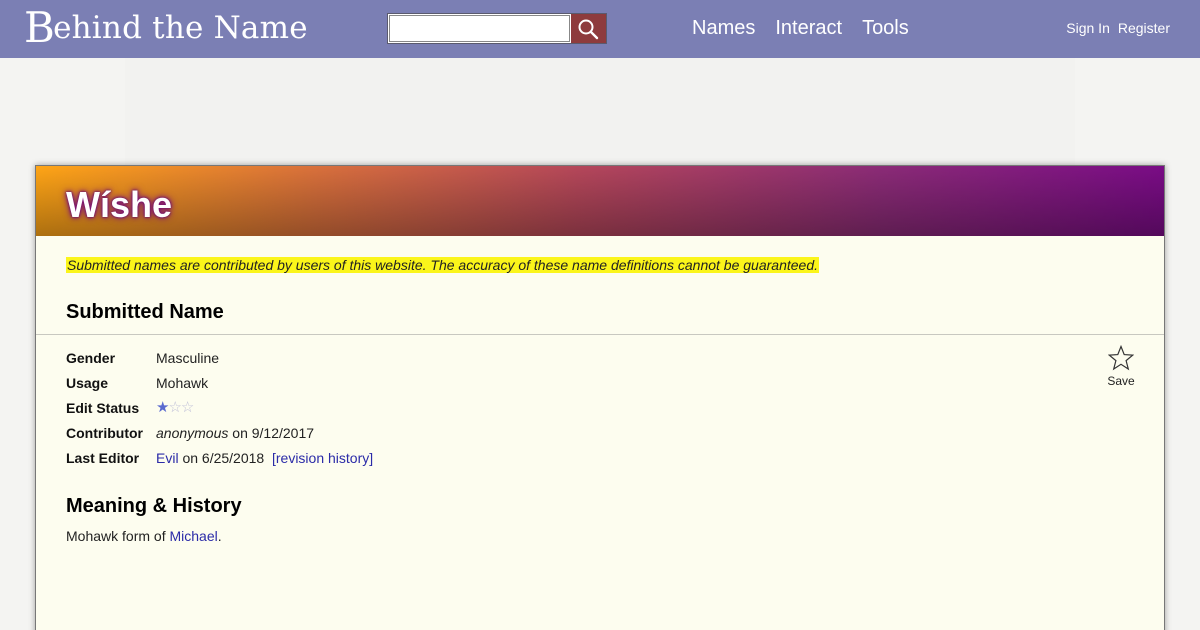  Describe the element at coordinates (1114, 28) in the screenshot. I see `user-nav: Sign In Register` at that location.